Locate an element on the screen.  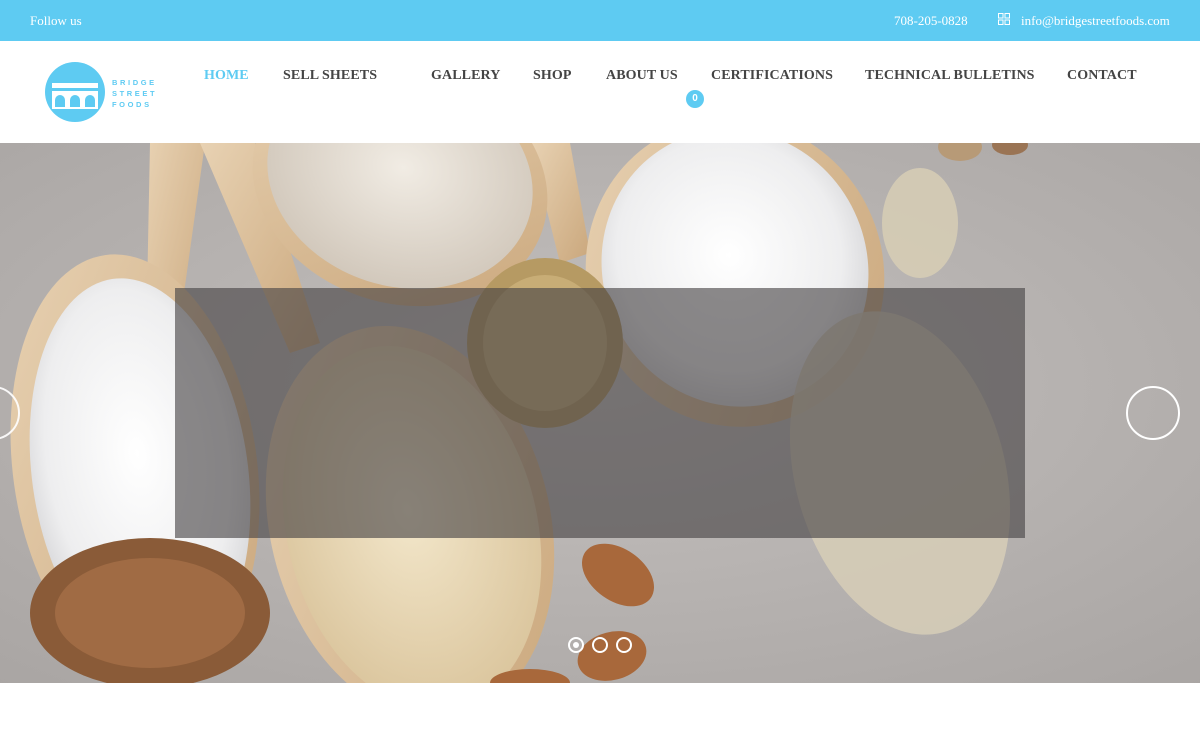
nav-sell-sheets: SELL SHEETS is located at coordinates (330, 76).